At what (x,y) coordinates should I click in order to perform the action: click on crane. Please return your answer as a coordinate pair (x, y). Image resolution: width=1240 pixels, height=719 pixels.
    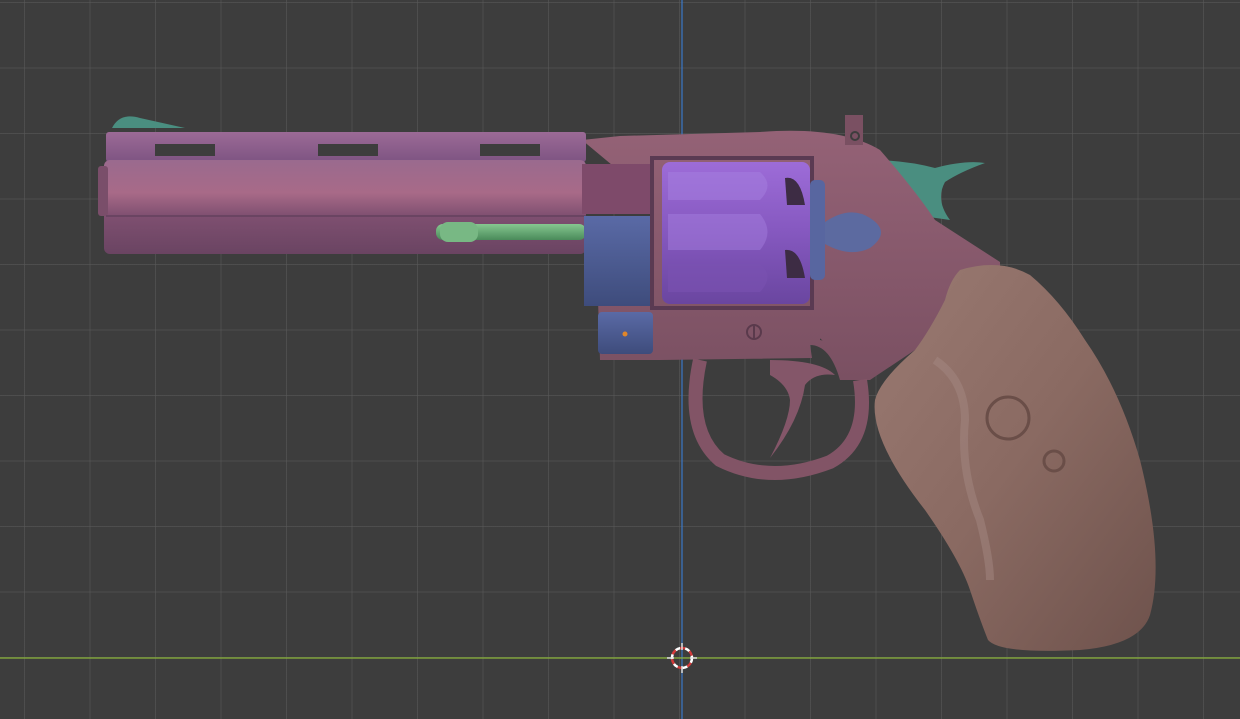
    Looking at the image, I should click on (619, 261).